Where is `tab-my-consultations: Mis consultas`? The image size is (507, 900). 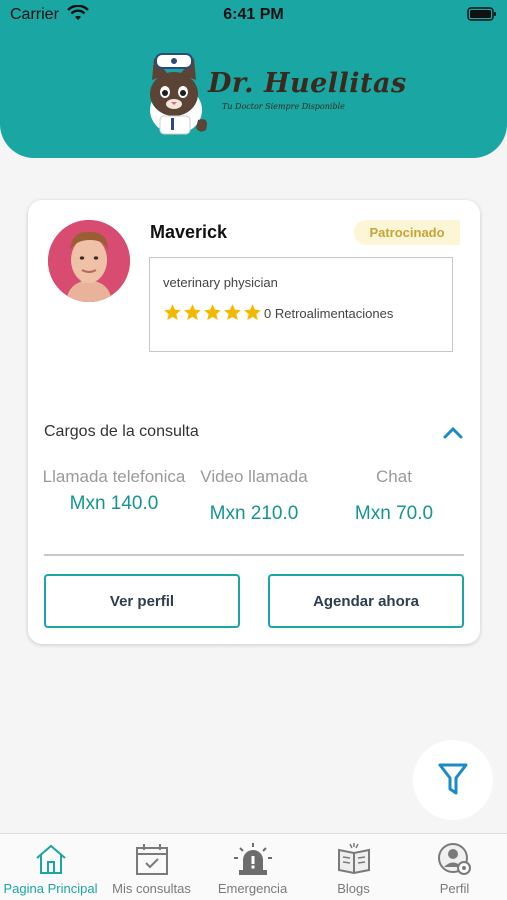
tab-my-consultations: Mis consultas is located at coordinates (151, 867).